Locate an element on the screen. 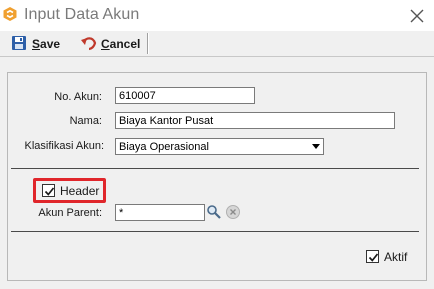 Image resolution: width=434 pixels, height=289 pixels. cancel-label: Cancel is located at coordinates (121, 44).